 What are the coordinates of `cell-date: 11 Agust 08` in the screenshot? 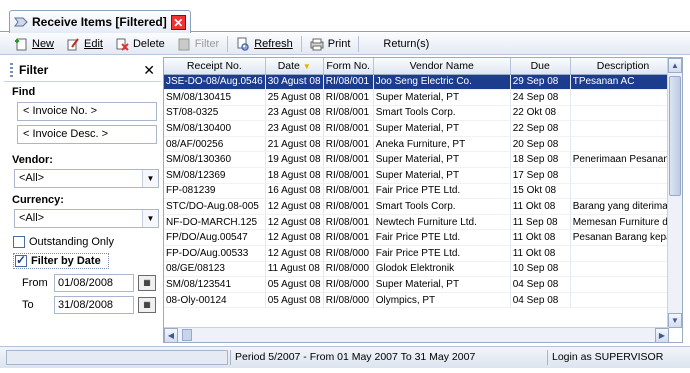 It's located at (294, 269).